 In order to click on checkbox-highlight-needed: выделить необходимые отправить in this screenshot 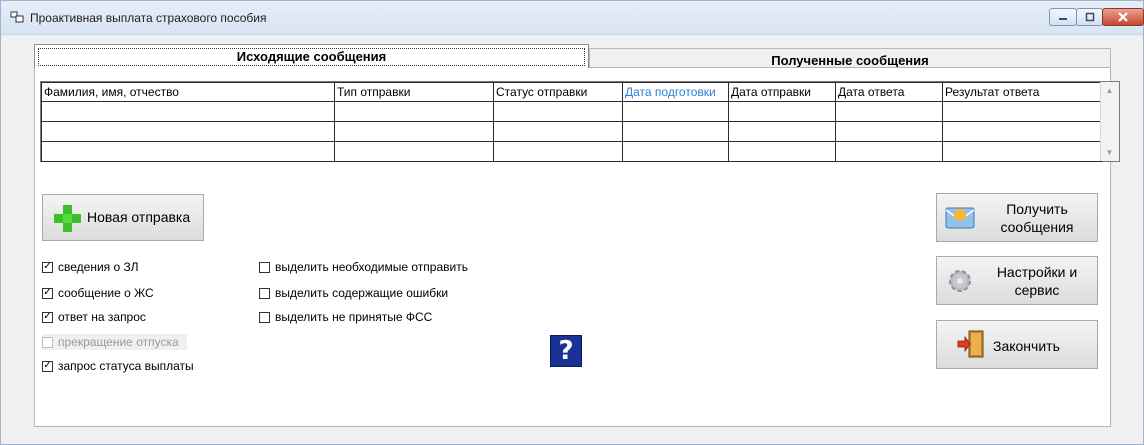, I will do `click(363, 267)`.